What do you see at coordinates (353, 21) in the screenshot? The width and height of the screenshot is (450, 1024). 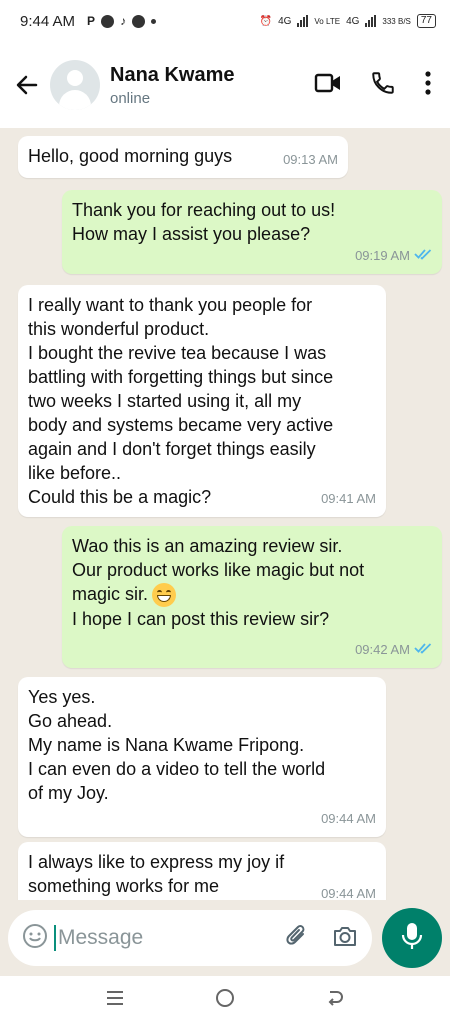 I see `network-type-2: 4G` at bounding box center [353, 21].